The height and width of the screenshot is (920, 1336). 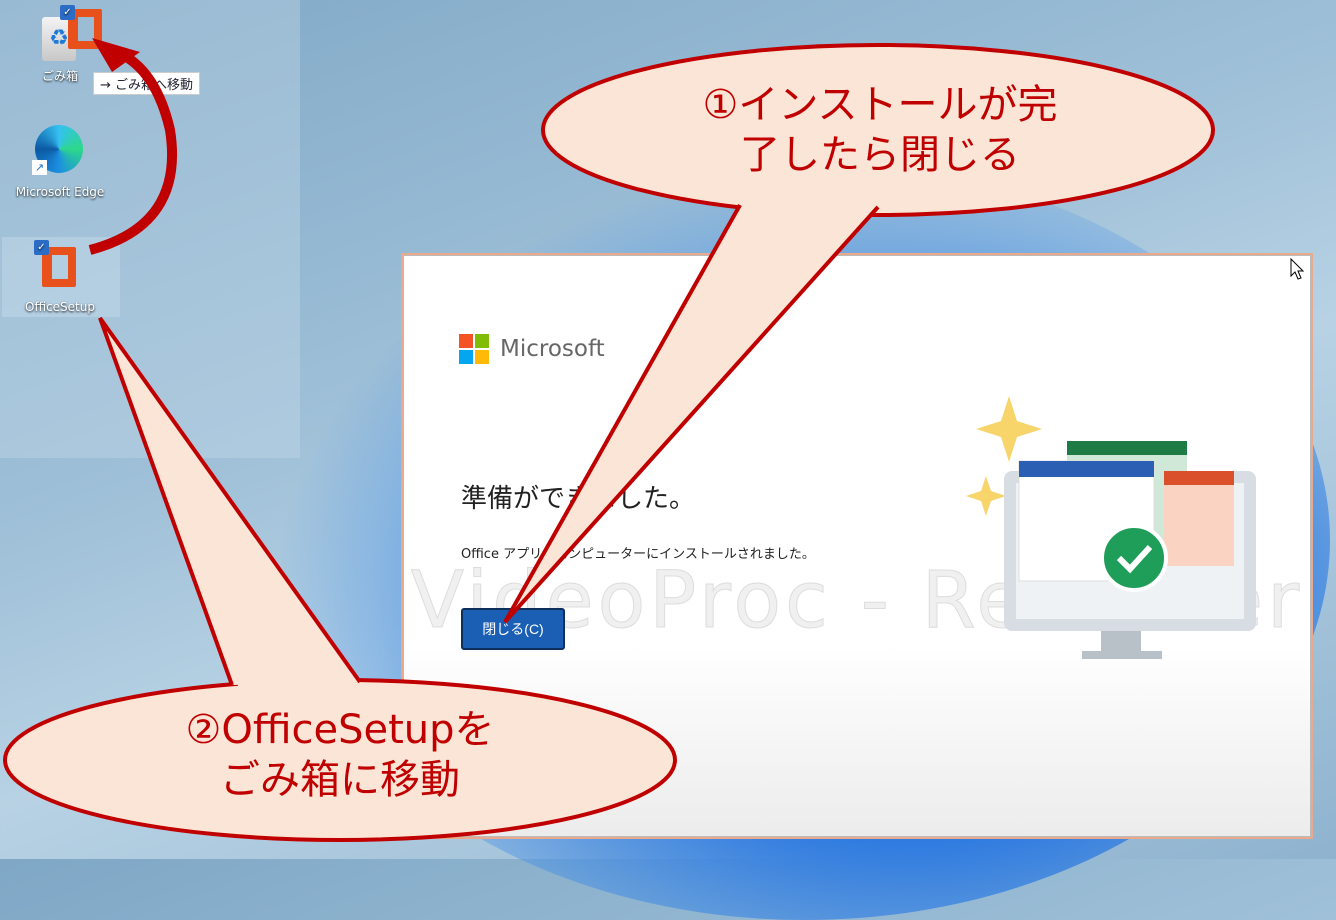 I want to click on callout-1-text: ①インストールが完 了したら閉じる, so click(x=880, y=130).